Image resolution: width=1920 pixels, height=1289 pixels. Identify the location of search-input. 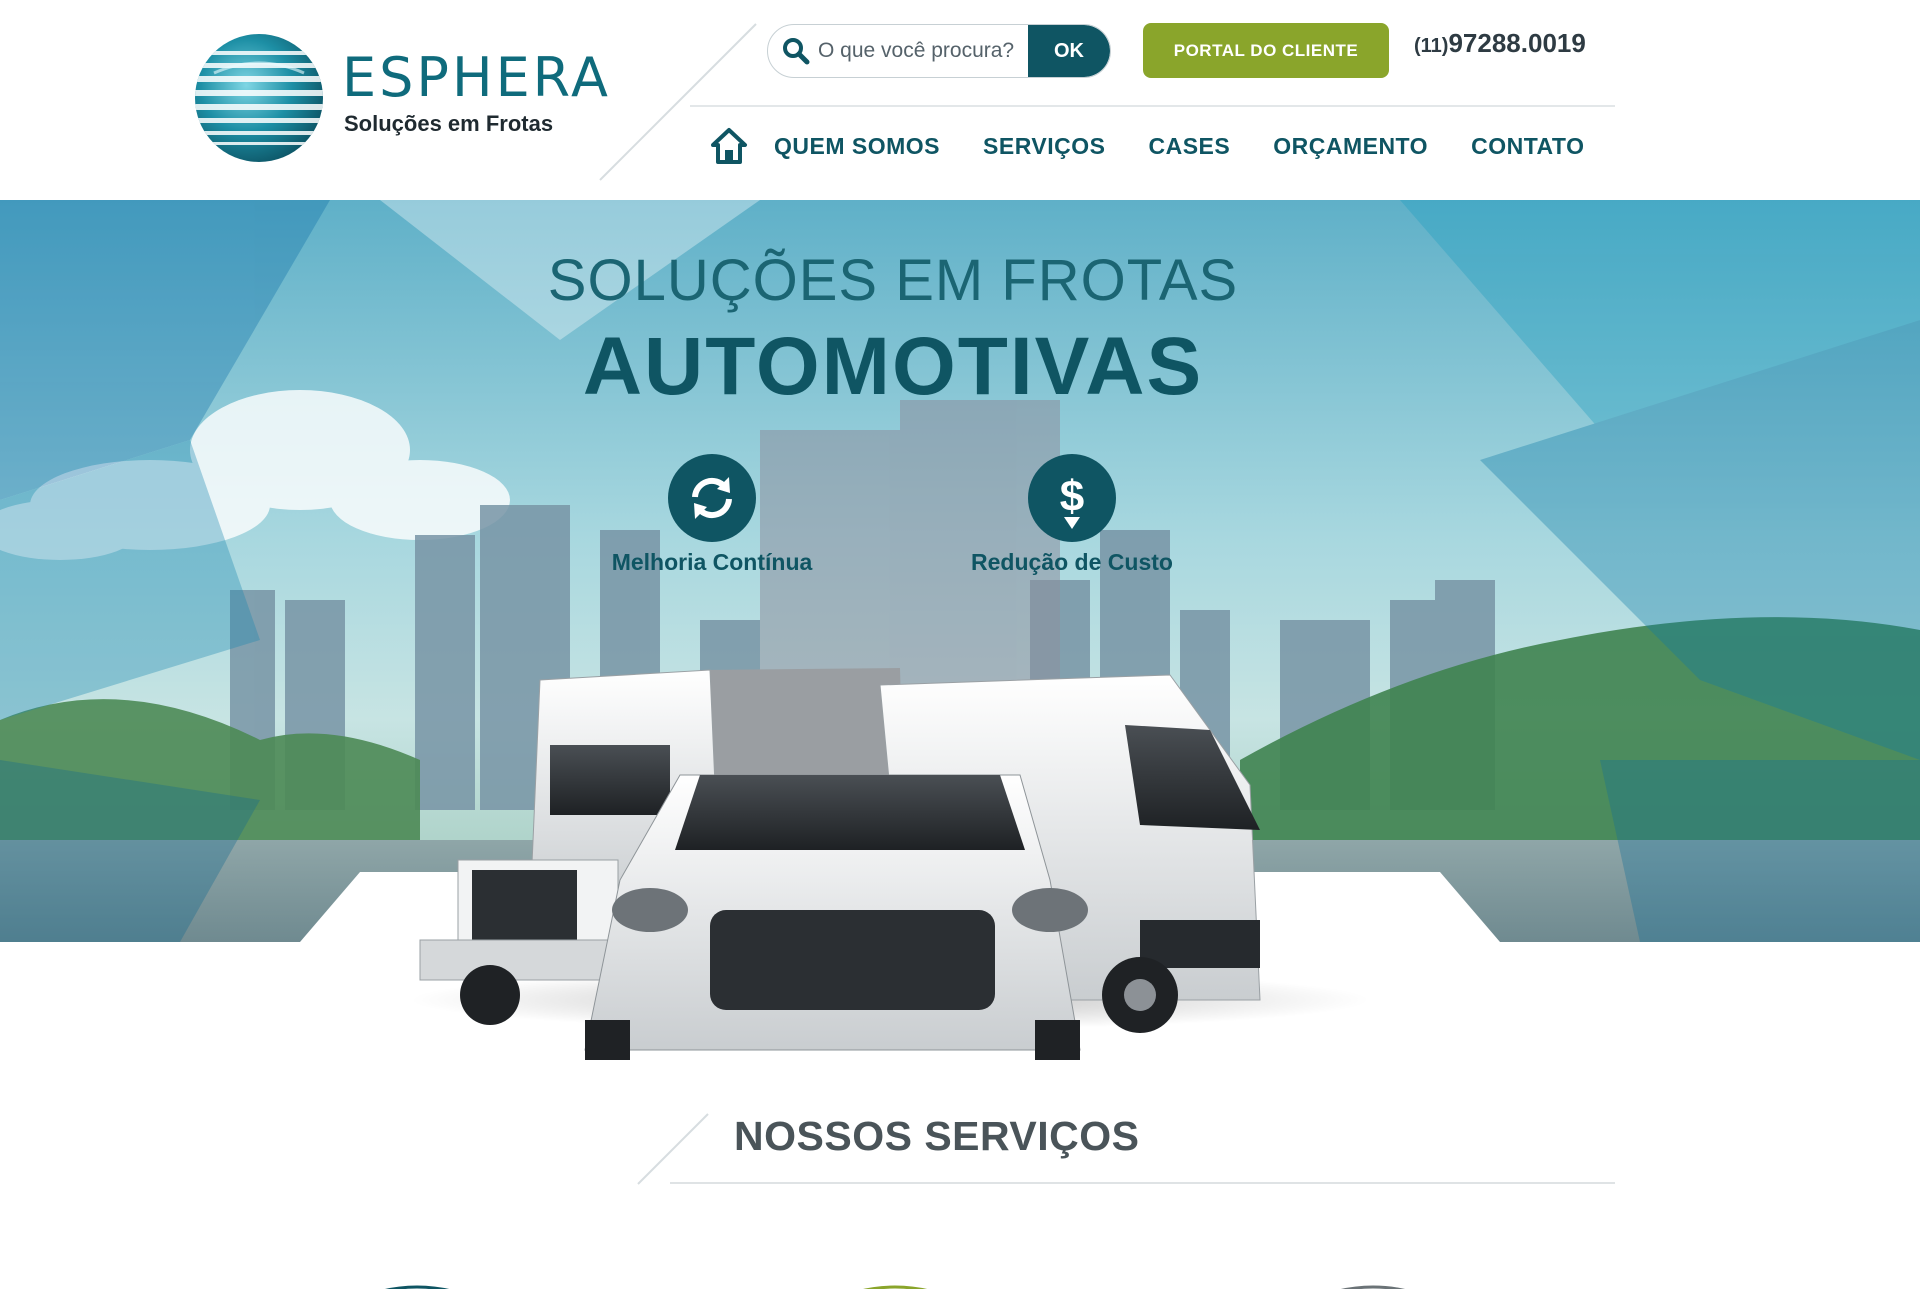
(928, 51).